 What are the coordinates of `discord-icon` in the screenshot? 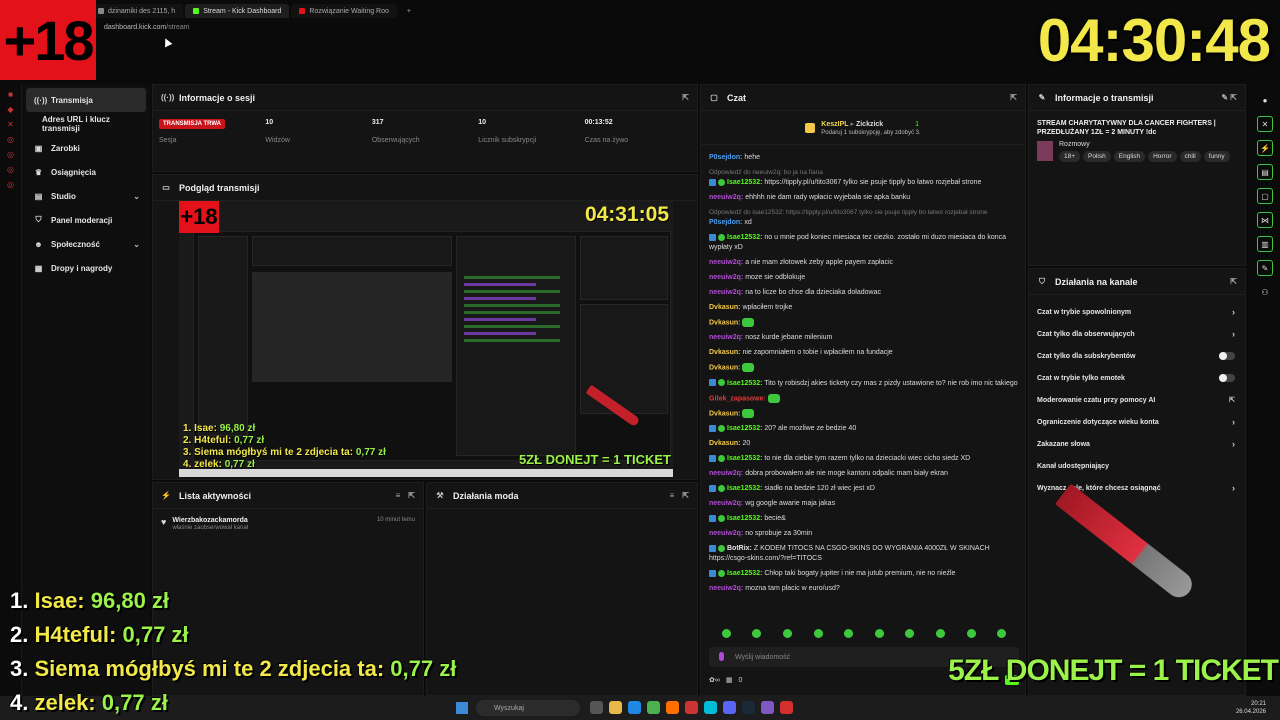 It's located at (729, 707).